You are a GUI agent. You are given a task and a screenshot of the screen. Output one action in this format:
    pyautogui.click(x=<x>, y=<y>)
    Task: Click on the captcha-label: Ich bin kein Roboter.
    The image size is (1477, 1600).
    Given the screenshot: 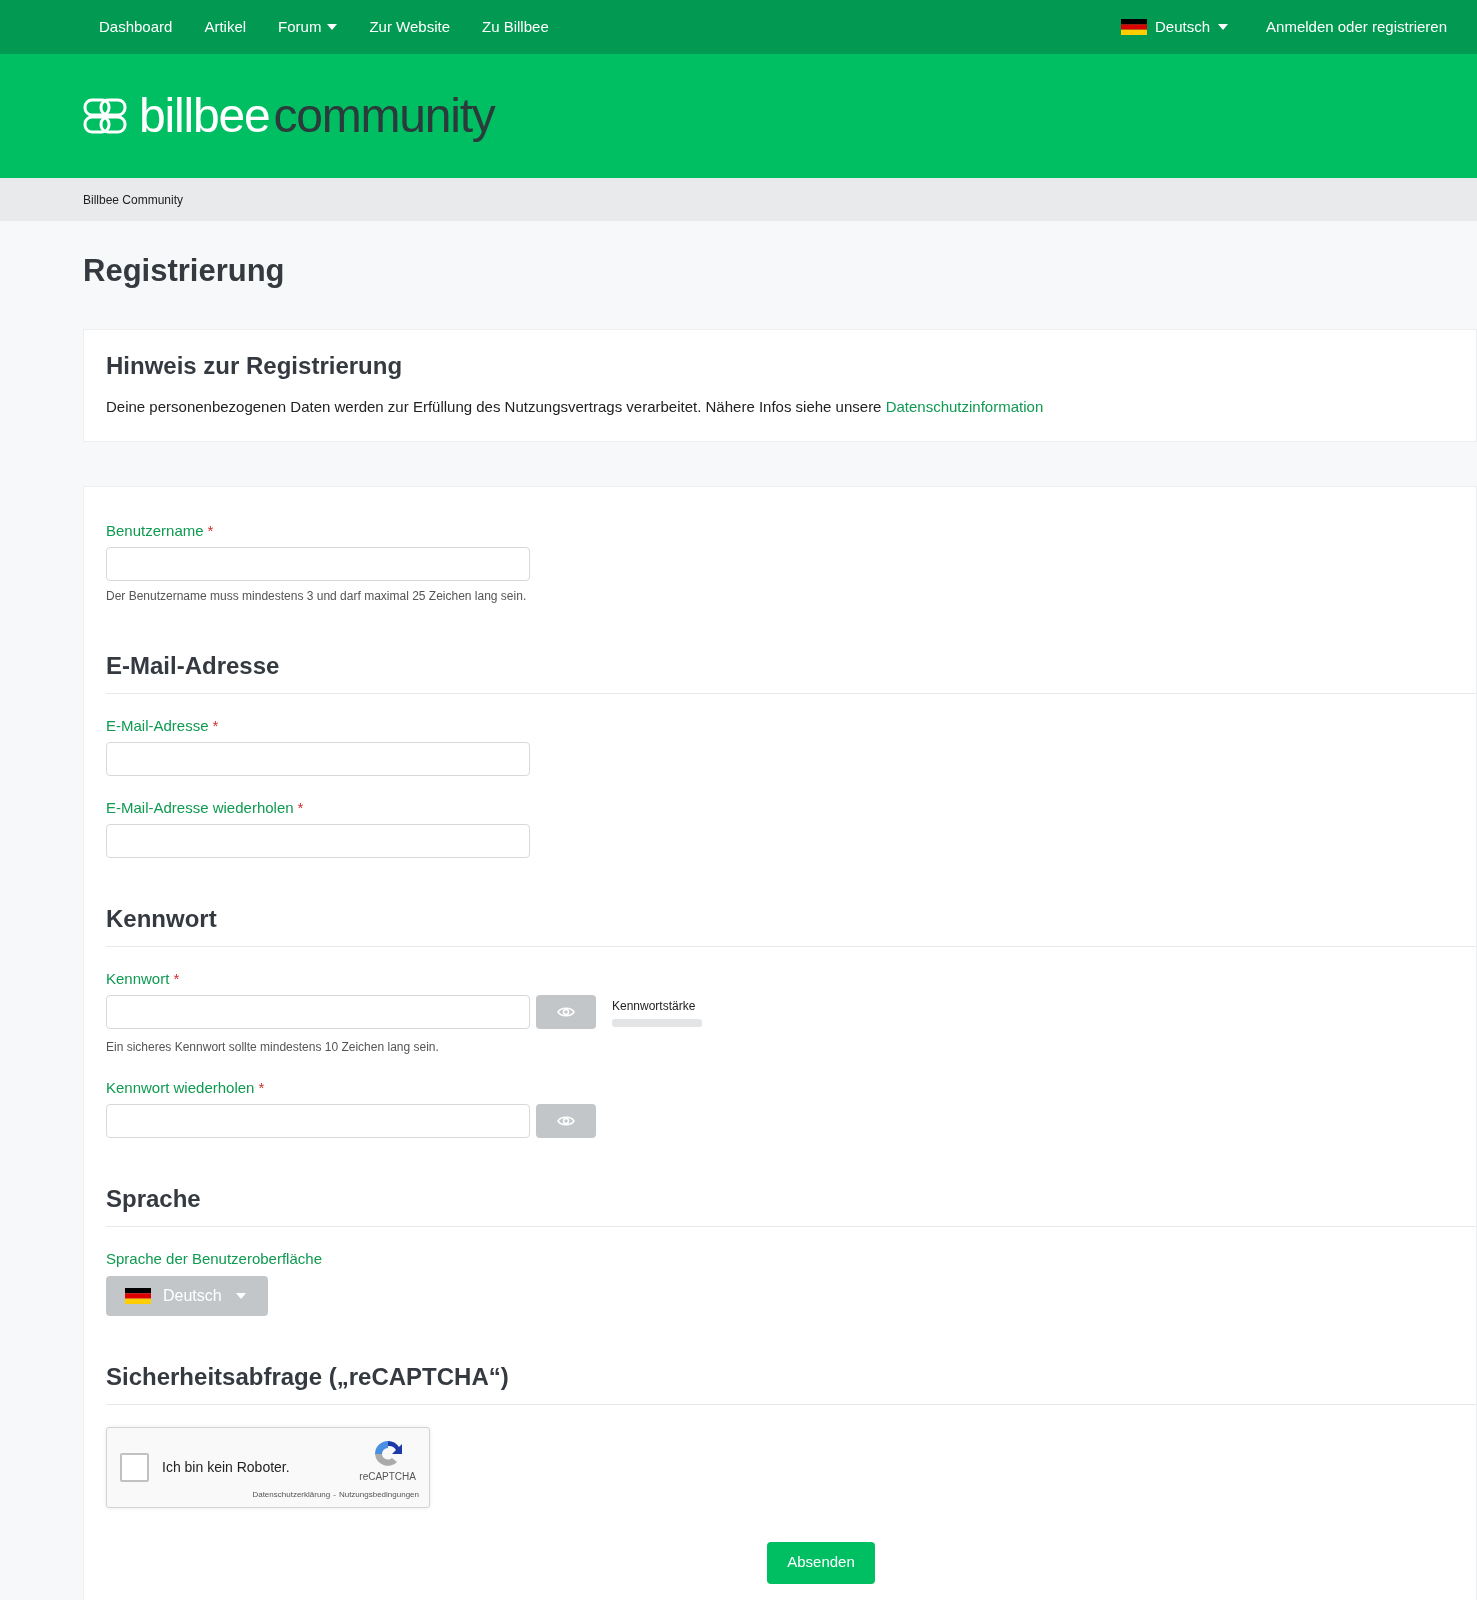 What is the action you would take?
    pyautogui.click(x=226, y=1467)
    